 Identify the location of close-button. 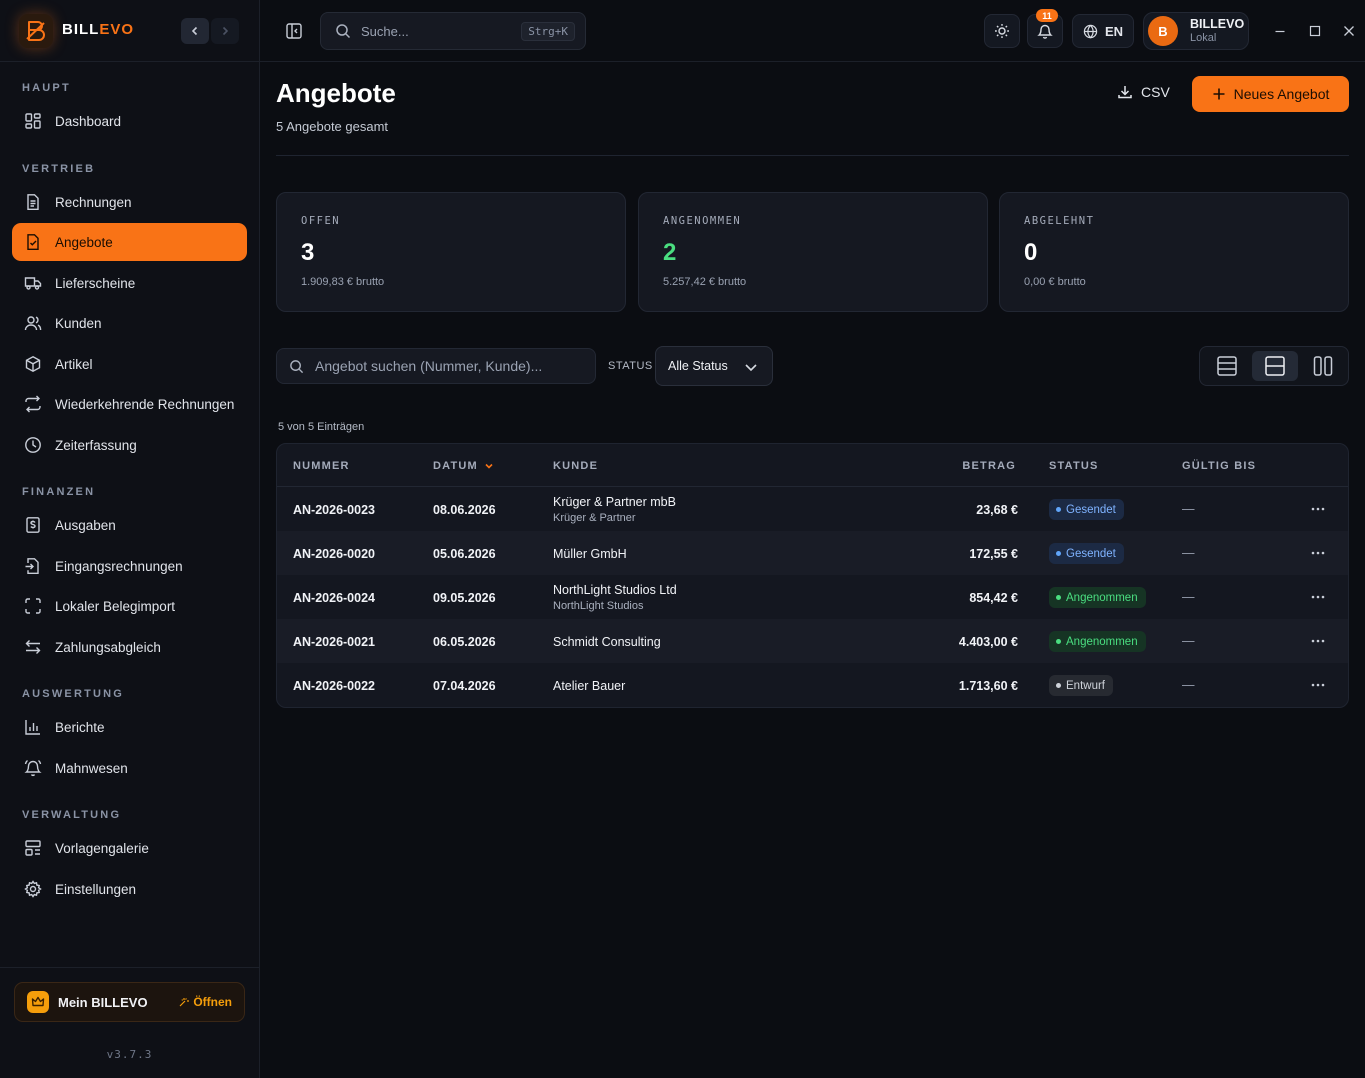
(1349, 31).